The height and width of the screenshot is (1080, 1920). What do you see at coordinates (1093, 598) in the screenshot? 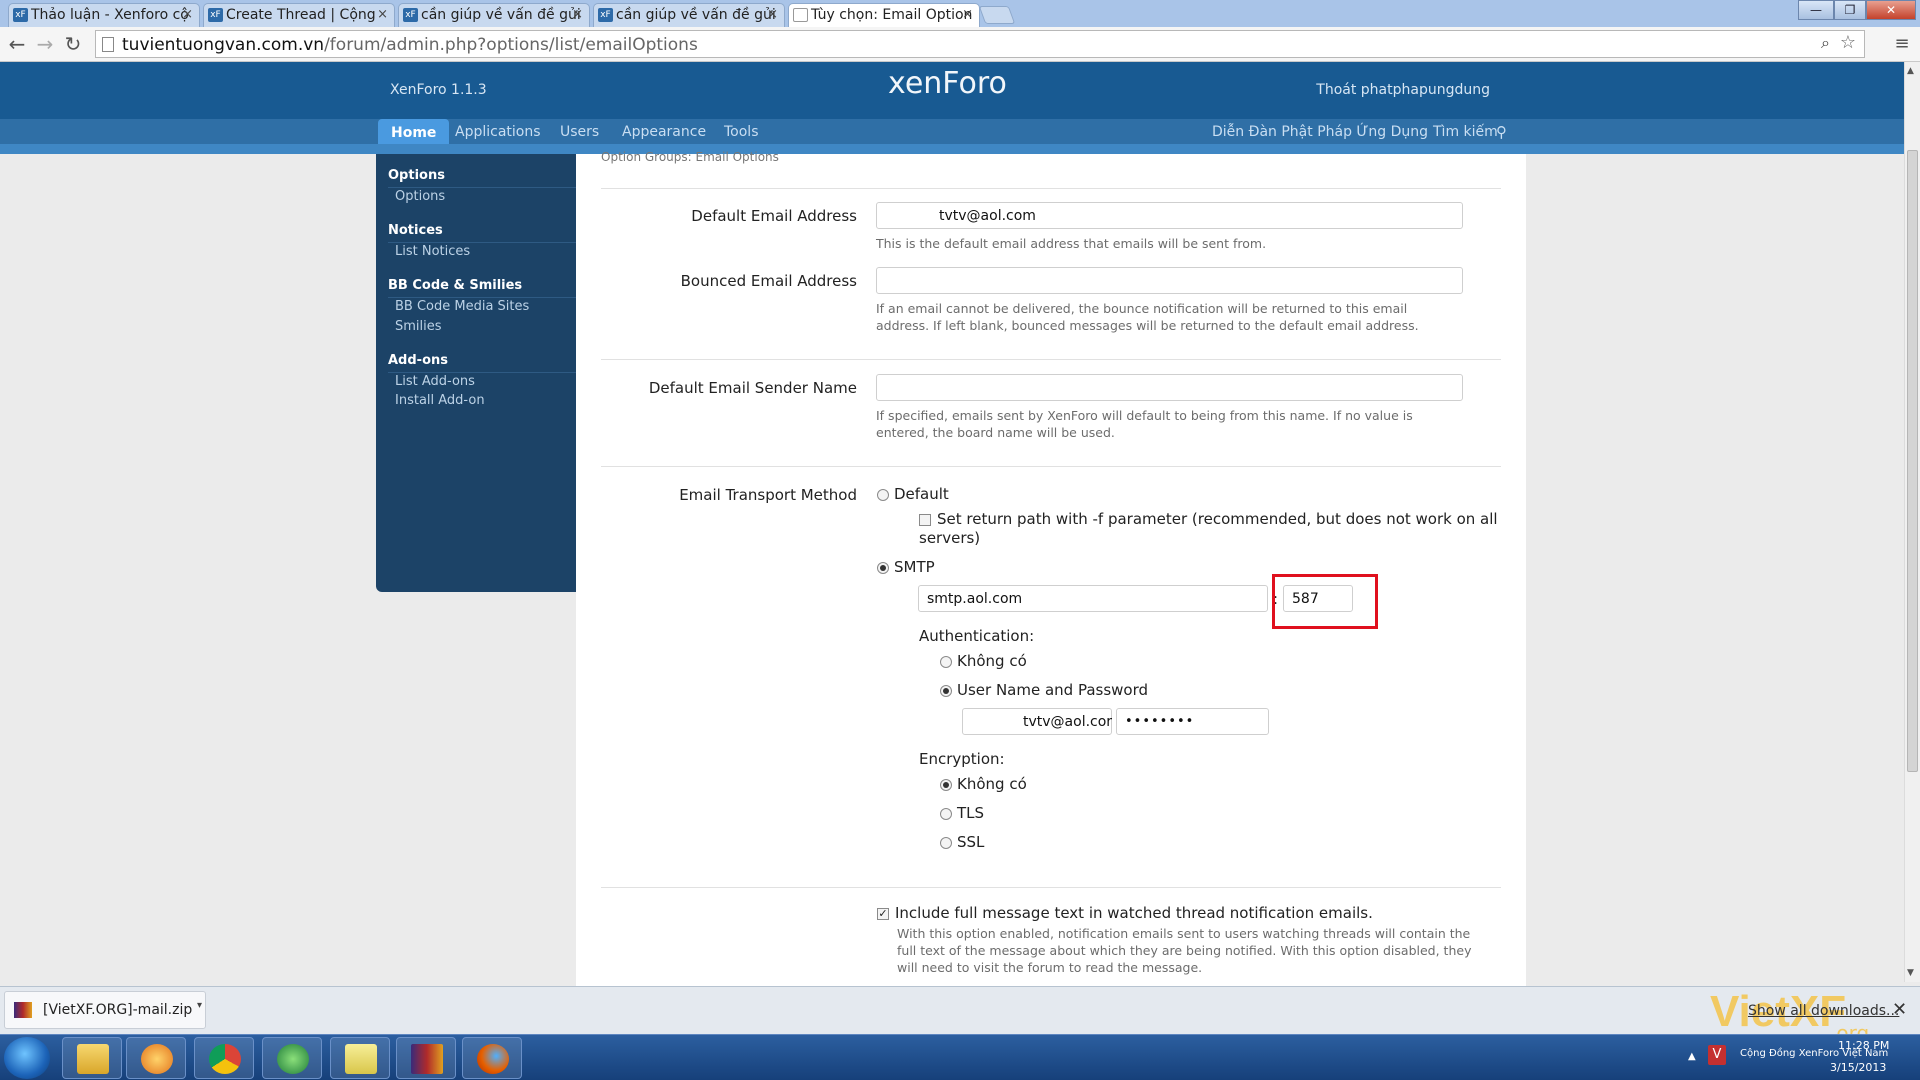
I see `smtp-host-input: smtp.aol.com` at bounding box center [1093, 598].